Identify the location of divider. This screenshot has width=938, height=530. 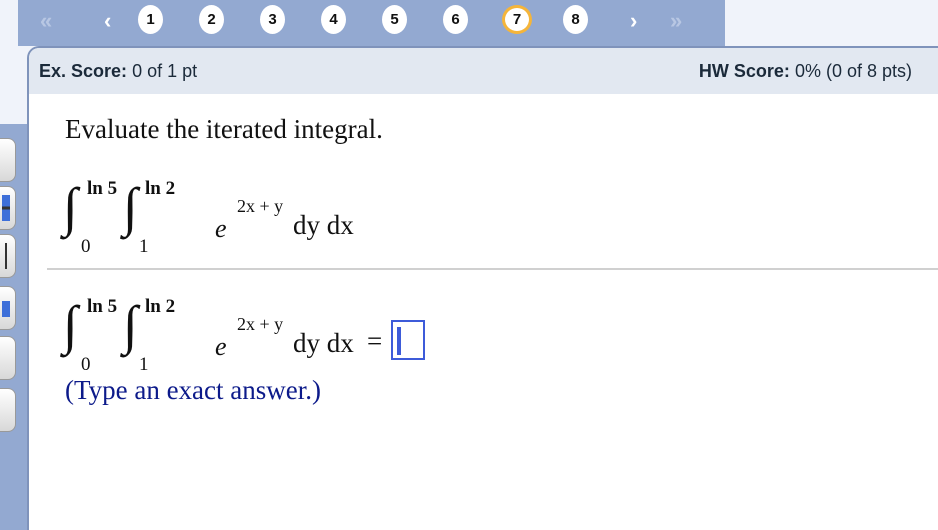
(492, 269).